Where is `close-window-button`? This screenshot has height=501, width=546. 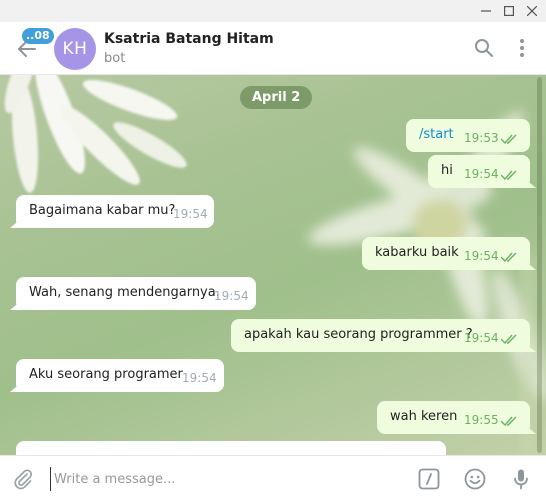 close-window-button is located at coordinates (532, 11).